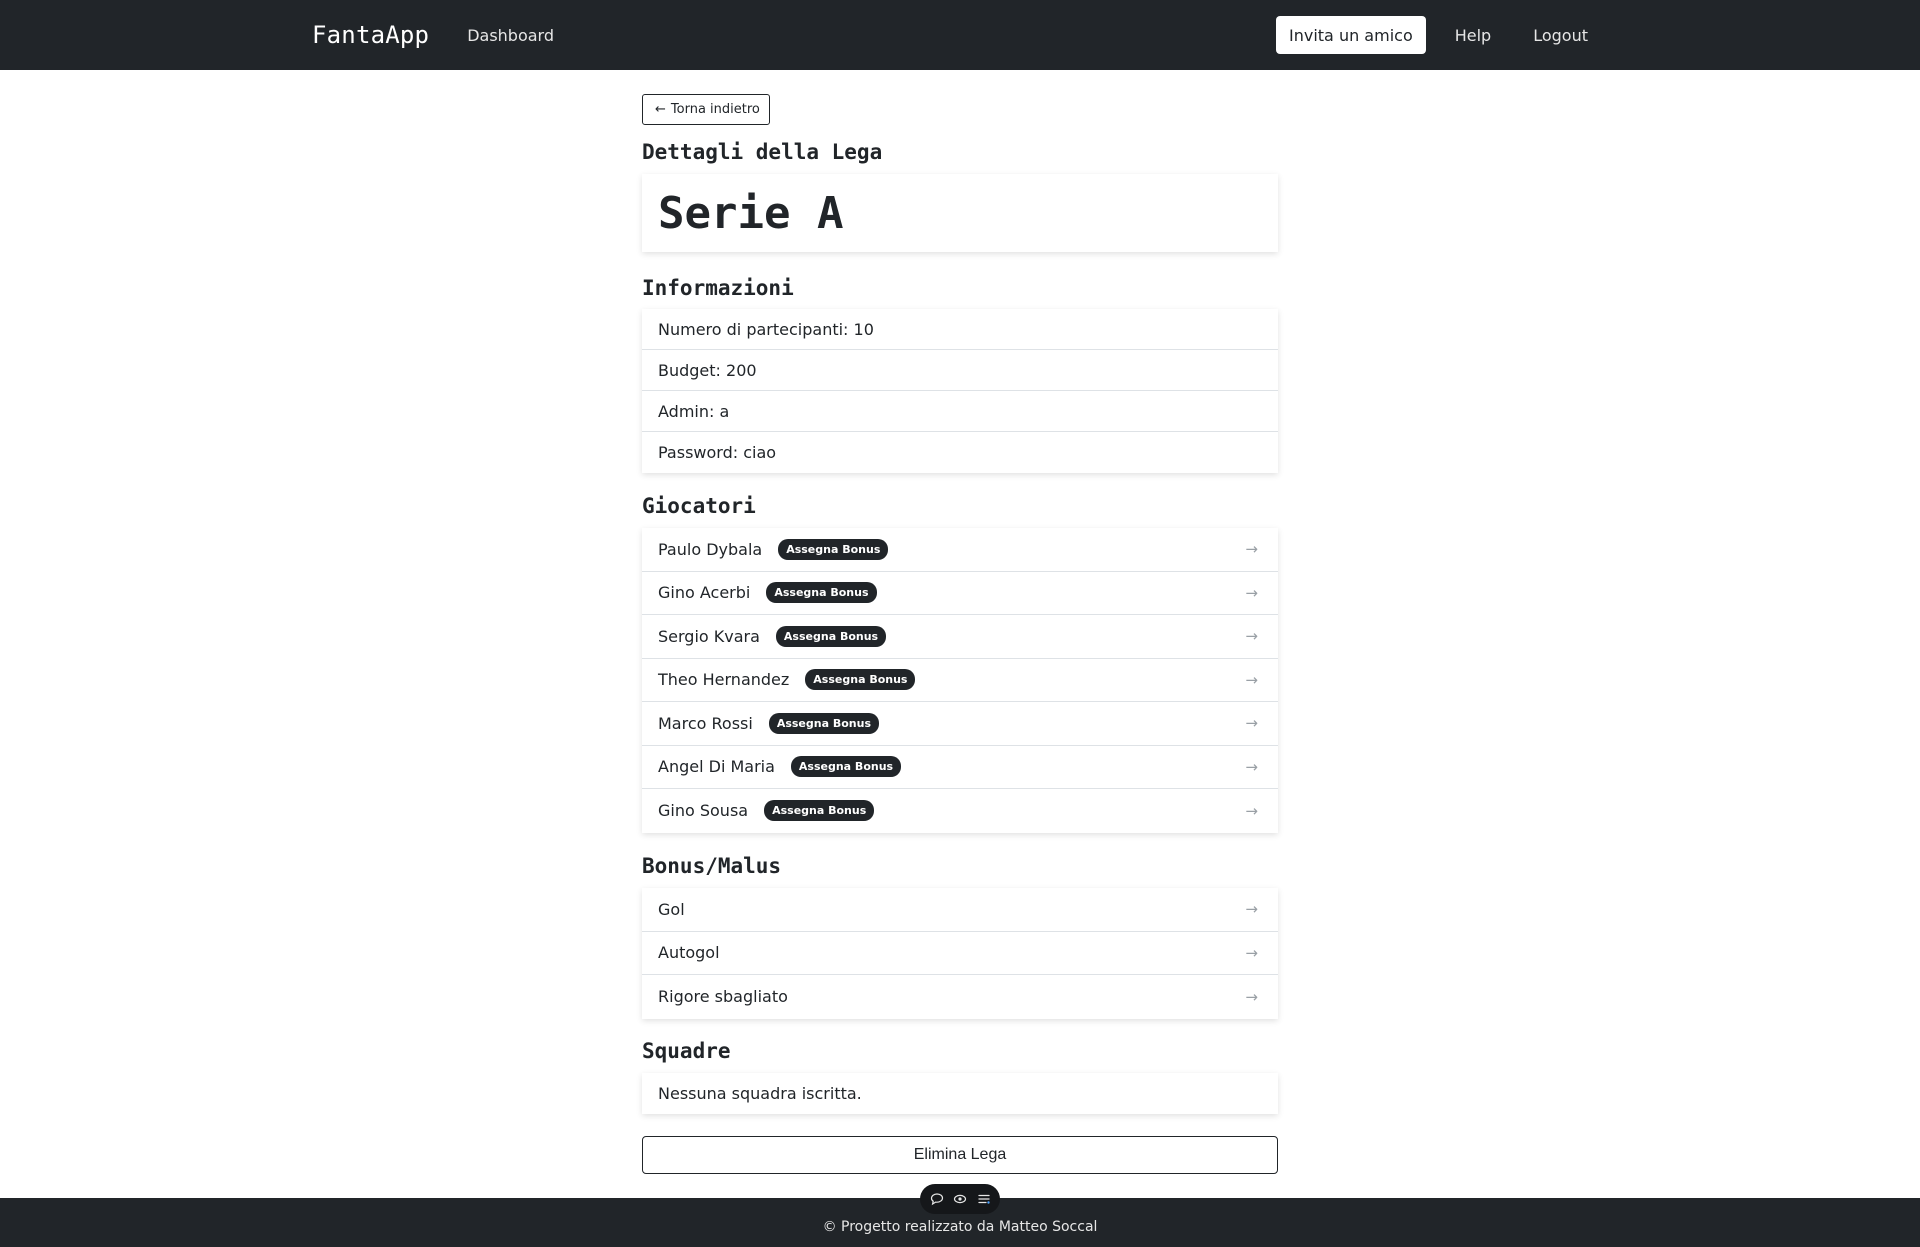 The width and height of the screenshot is (1920, 1247). What do you see at coordinates (960, 811) in the screenshot?
I see `player-row: Gino Sousa Assegna Bonus →` at bounding box center [960, 811].